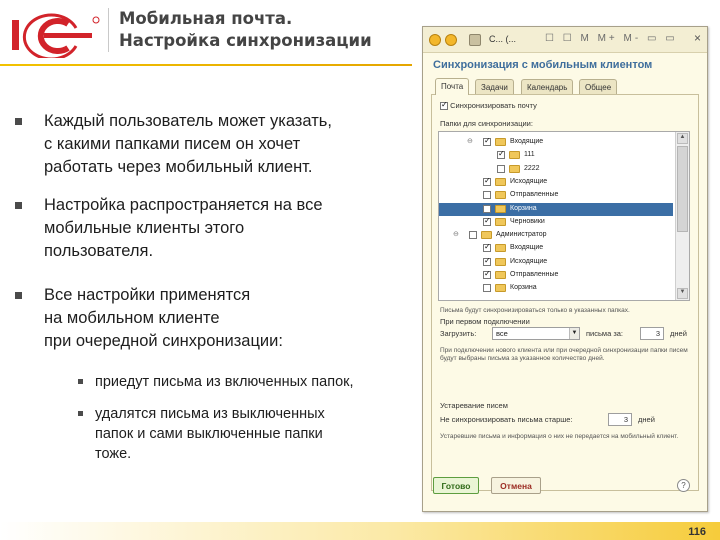 This screenshot has height=540, width=720. What do you see at coordinates (697, 38) in the screenshot?
I see `close-icon: ×` at bounding box center [697, 38].